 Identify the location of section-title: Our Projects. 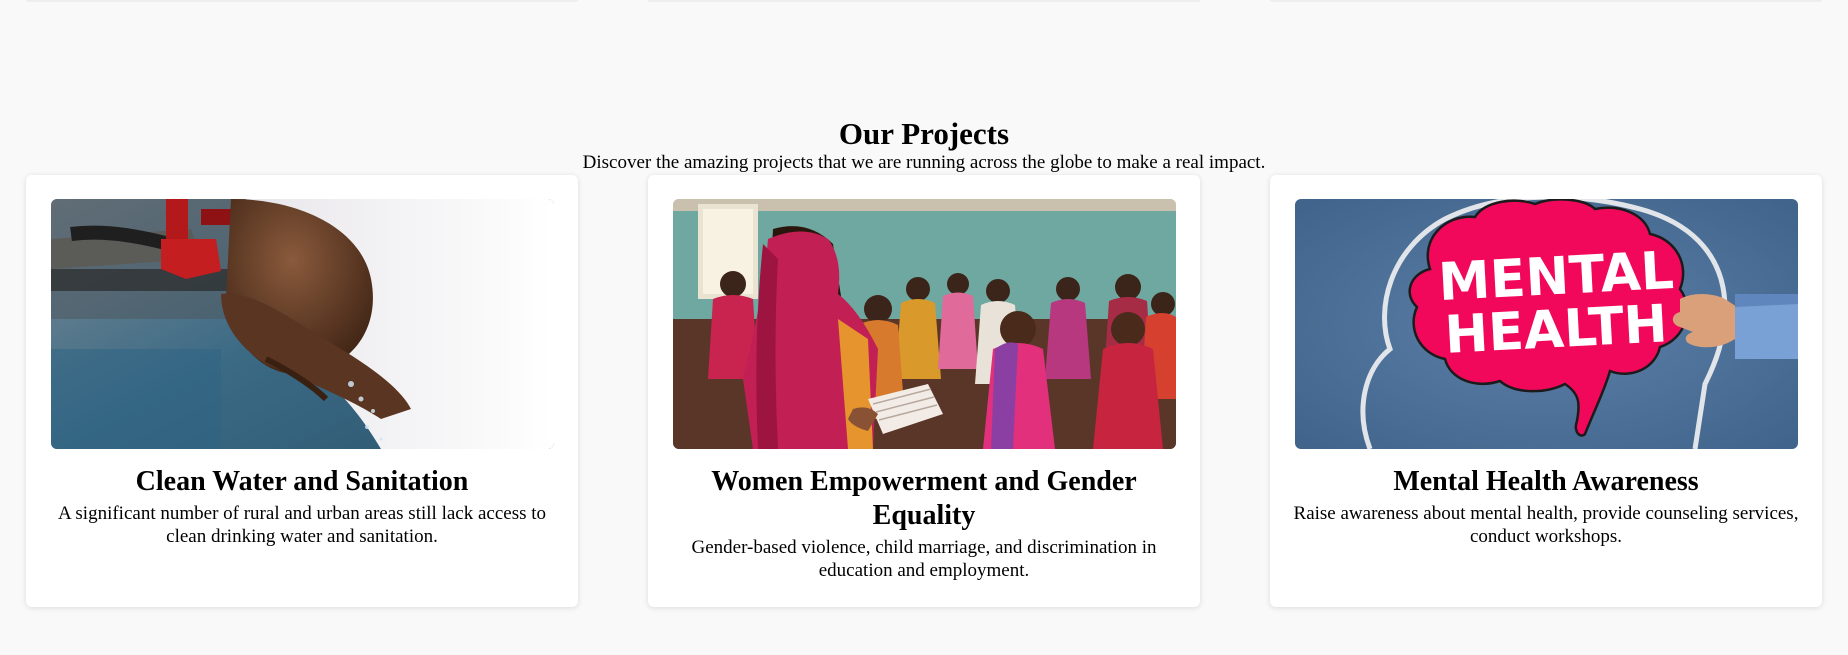
(924, 133).